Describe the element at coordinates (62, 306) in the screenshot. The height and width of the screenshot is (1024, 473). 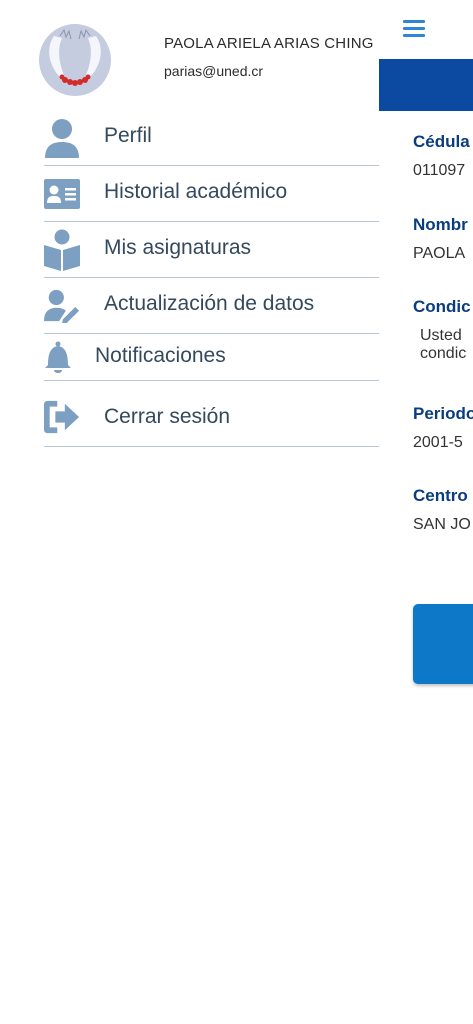
I see `user-edit-icon` at that location.